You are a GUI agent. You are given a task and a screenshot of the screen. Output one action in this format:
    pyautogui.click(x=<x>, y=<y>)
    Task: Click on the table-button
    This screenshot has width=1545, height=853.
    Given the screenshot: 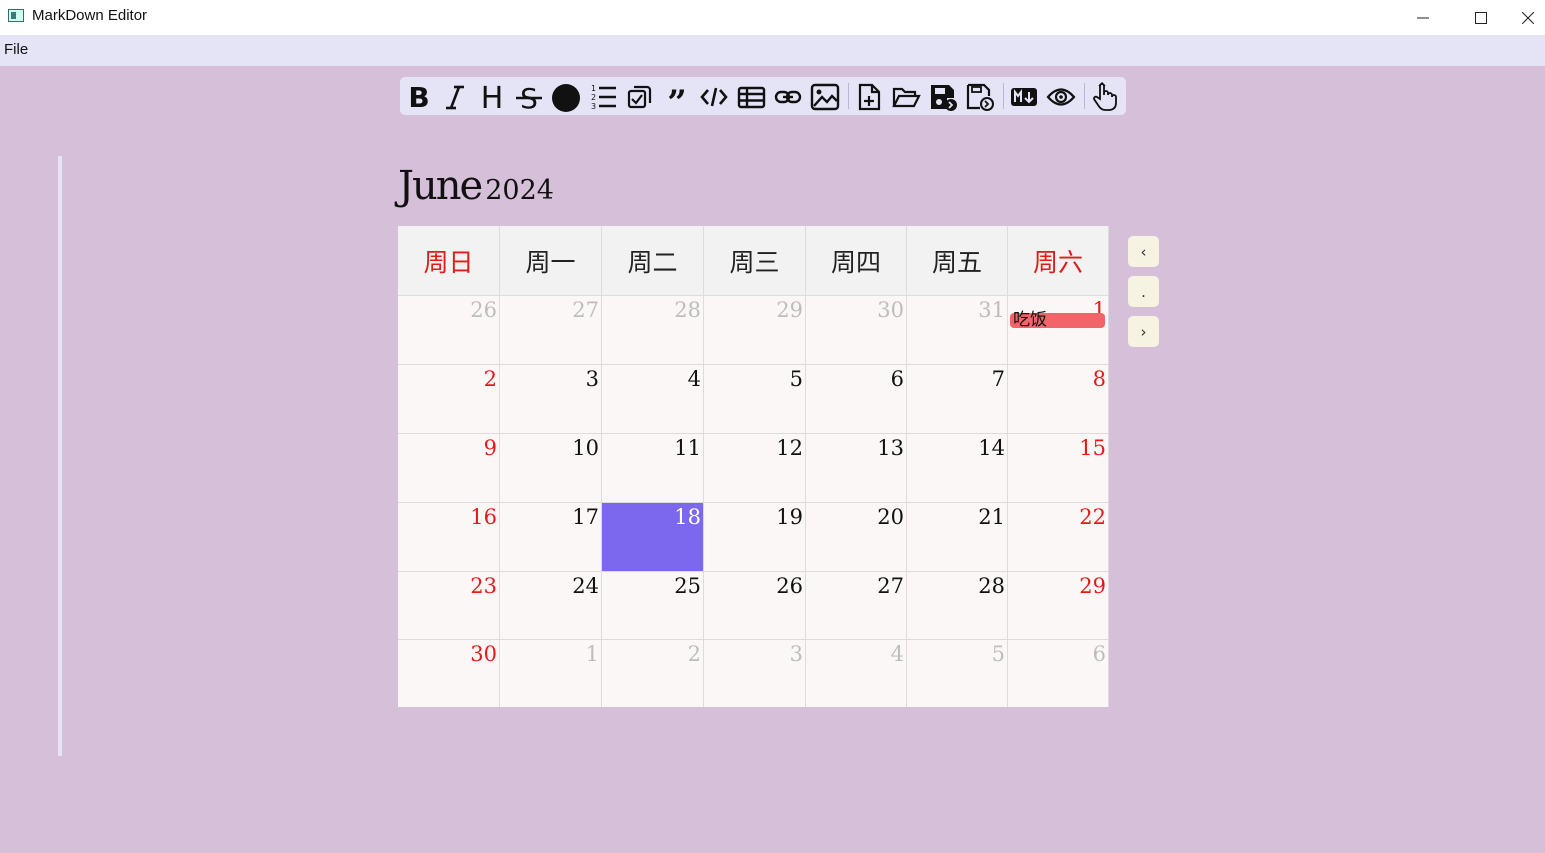 What is the action you would take?
    pyautogui.click(x=751, y=97)
    